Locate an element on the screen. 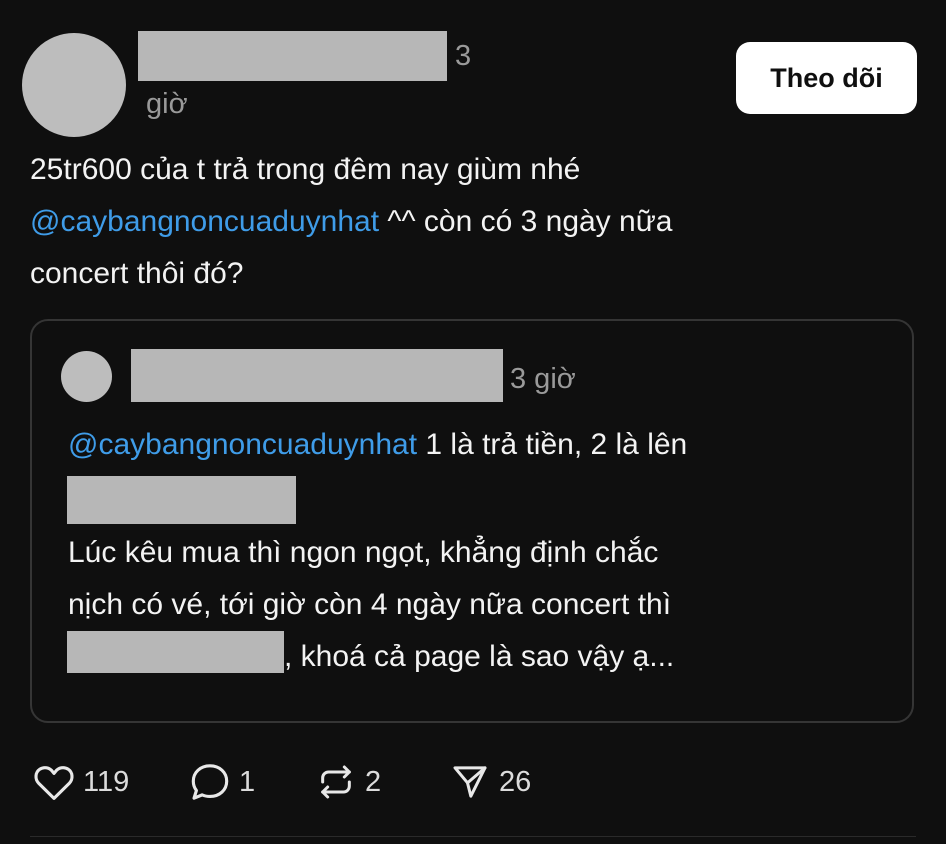  comment-icon is located at coordinates (210, 782).